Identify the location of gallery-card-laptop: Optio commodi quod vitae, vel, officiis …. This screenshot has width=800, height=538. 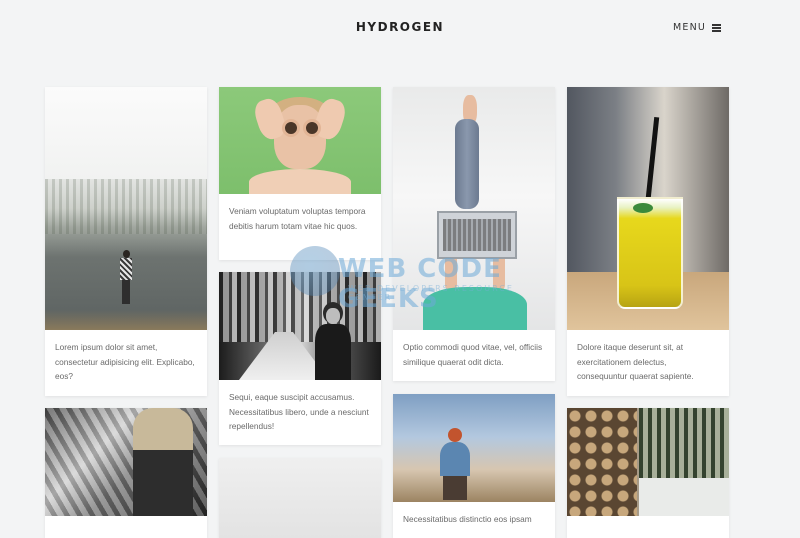
(474, 234).